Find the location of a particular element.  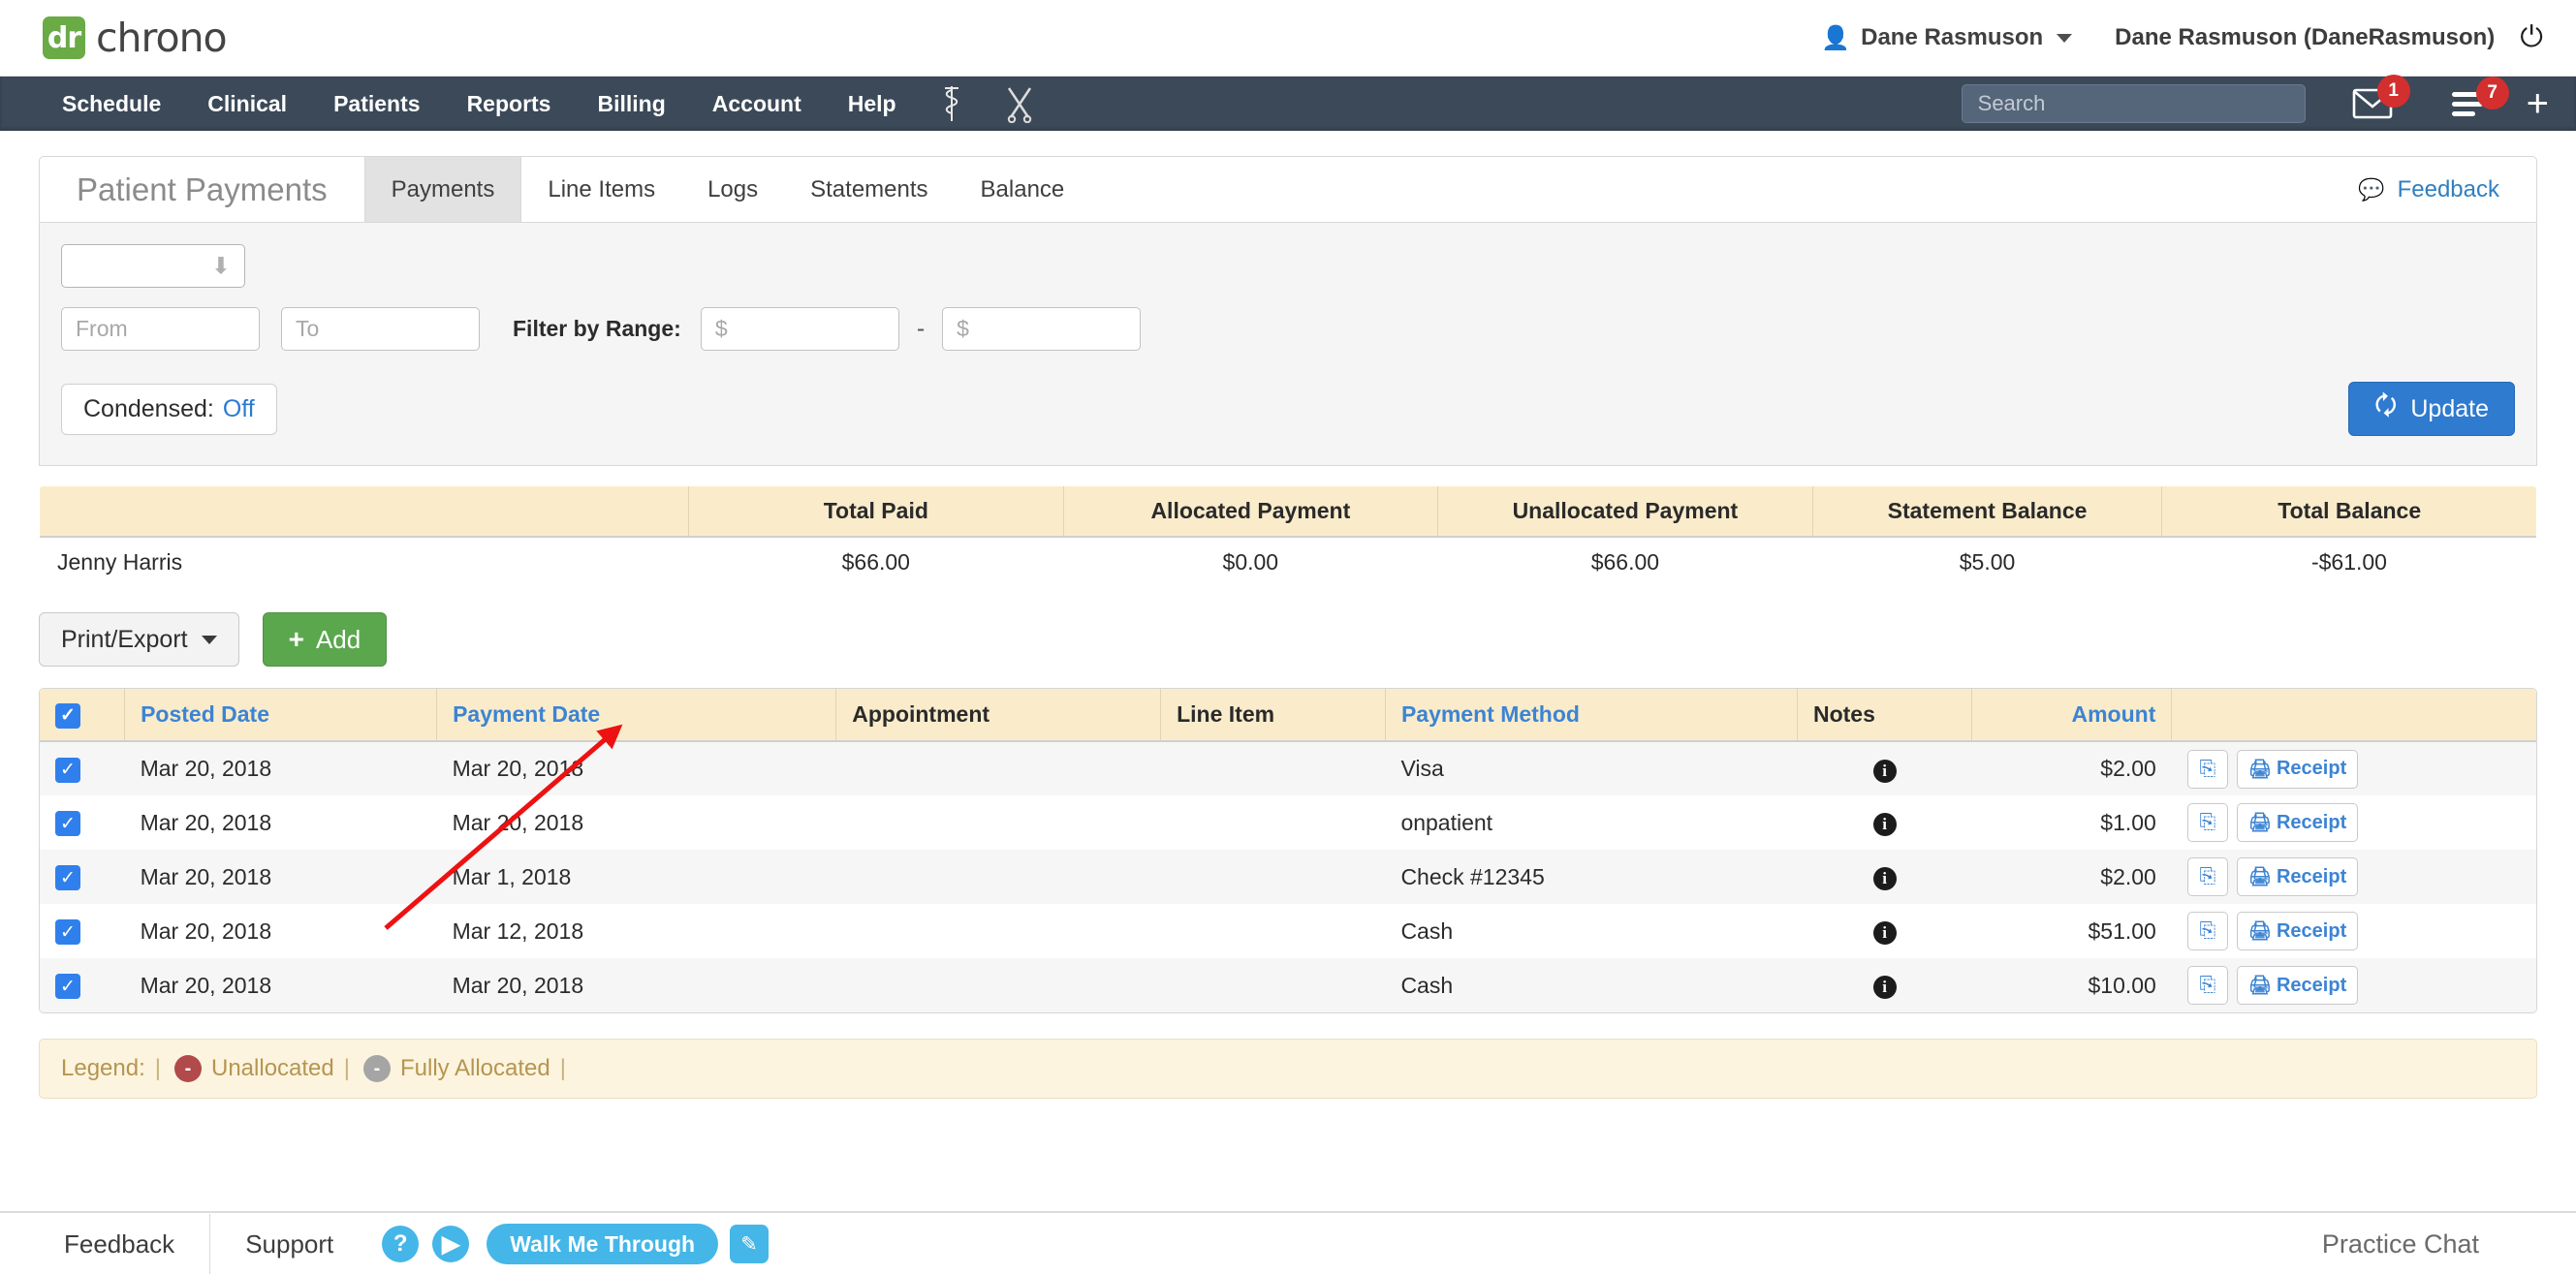

nav-item-schedule: Schedule is located at coordinates (111, 104).